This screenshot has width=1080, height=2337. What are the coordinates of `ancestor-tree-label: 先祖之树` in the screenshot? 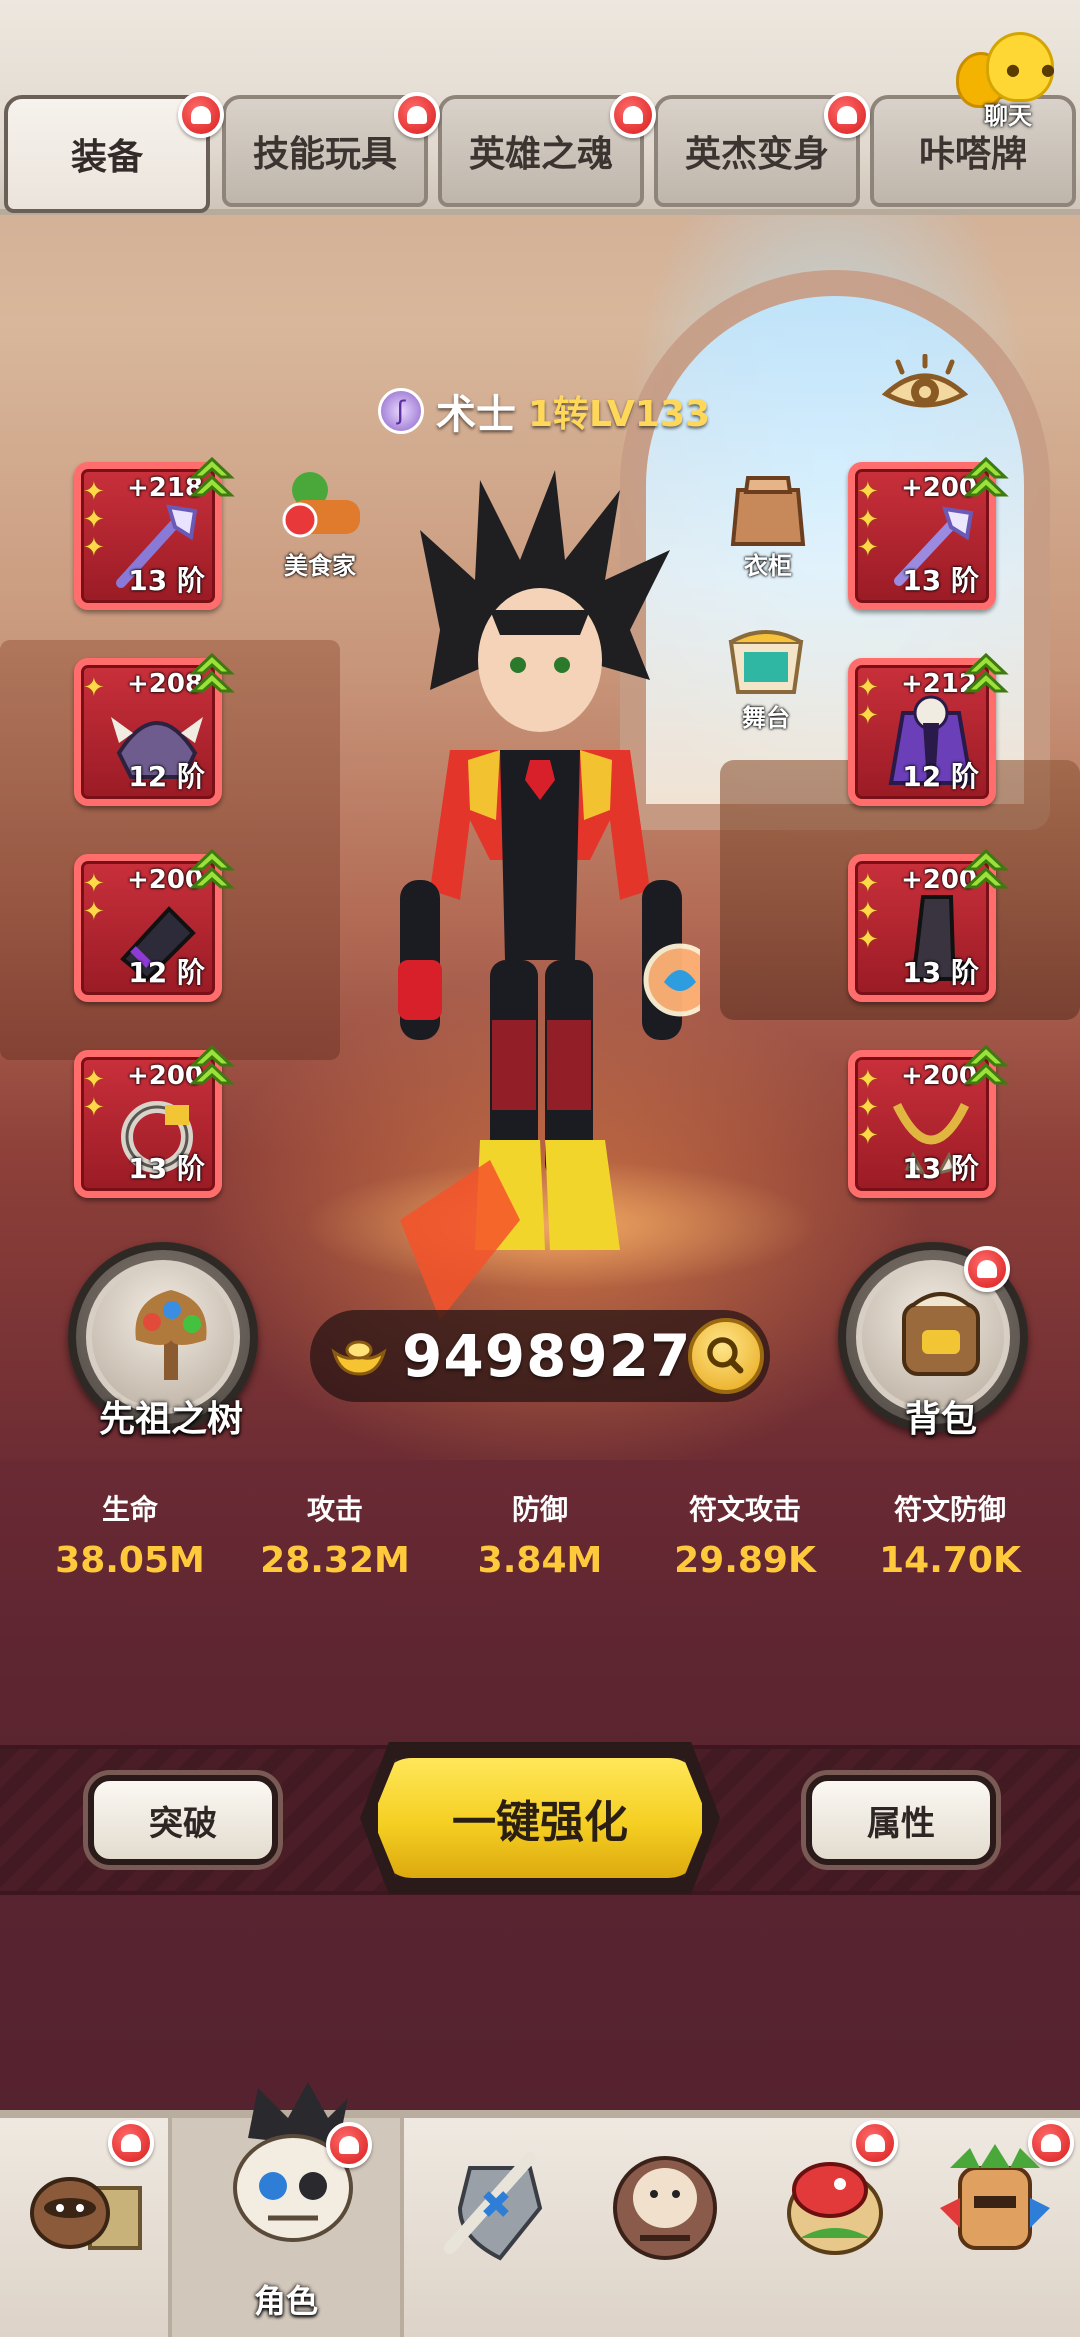 It's located at (170, 1419).